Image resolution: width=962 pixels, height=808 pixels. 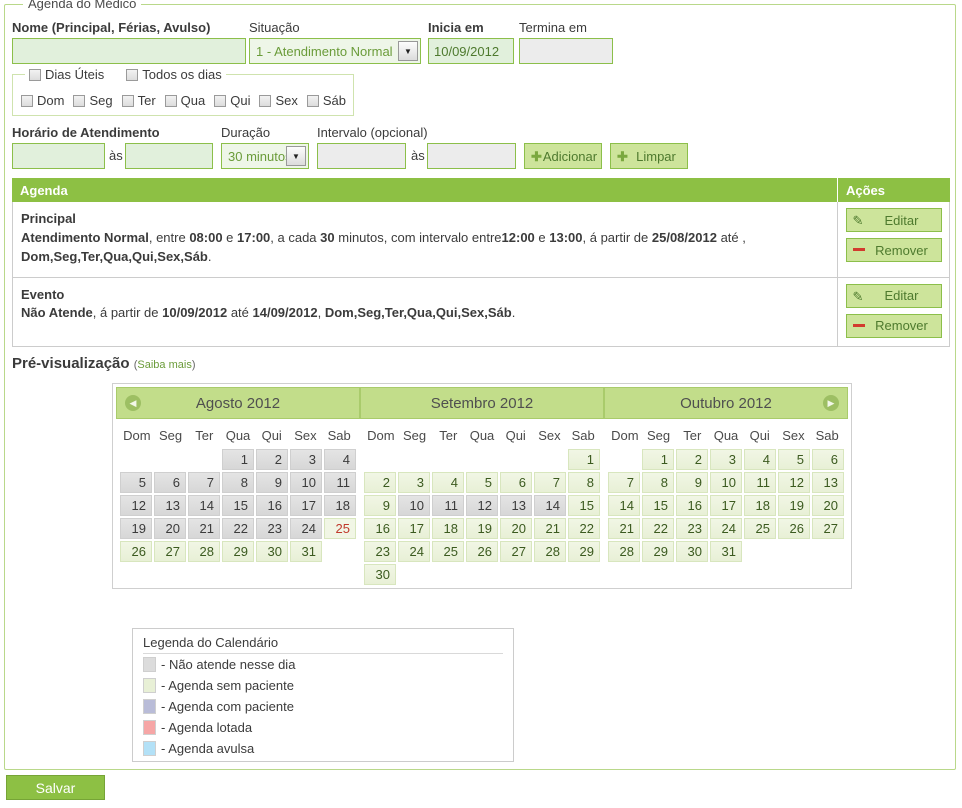 I want to click on checkbox-ter: Ter, so click(x=138, y=100).